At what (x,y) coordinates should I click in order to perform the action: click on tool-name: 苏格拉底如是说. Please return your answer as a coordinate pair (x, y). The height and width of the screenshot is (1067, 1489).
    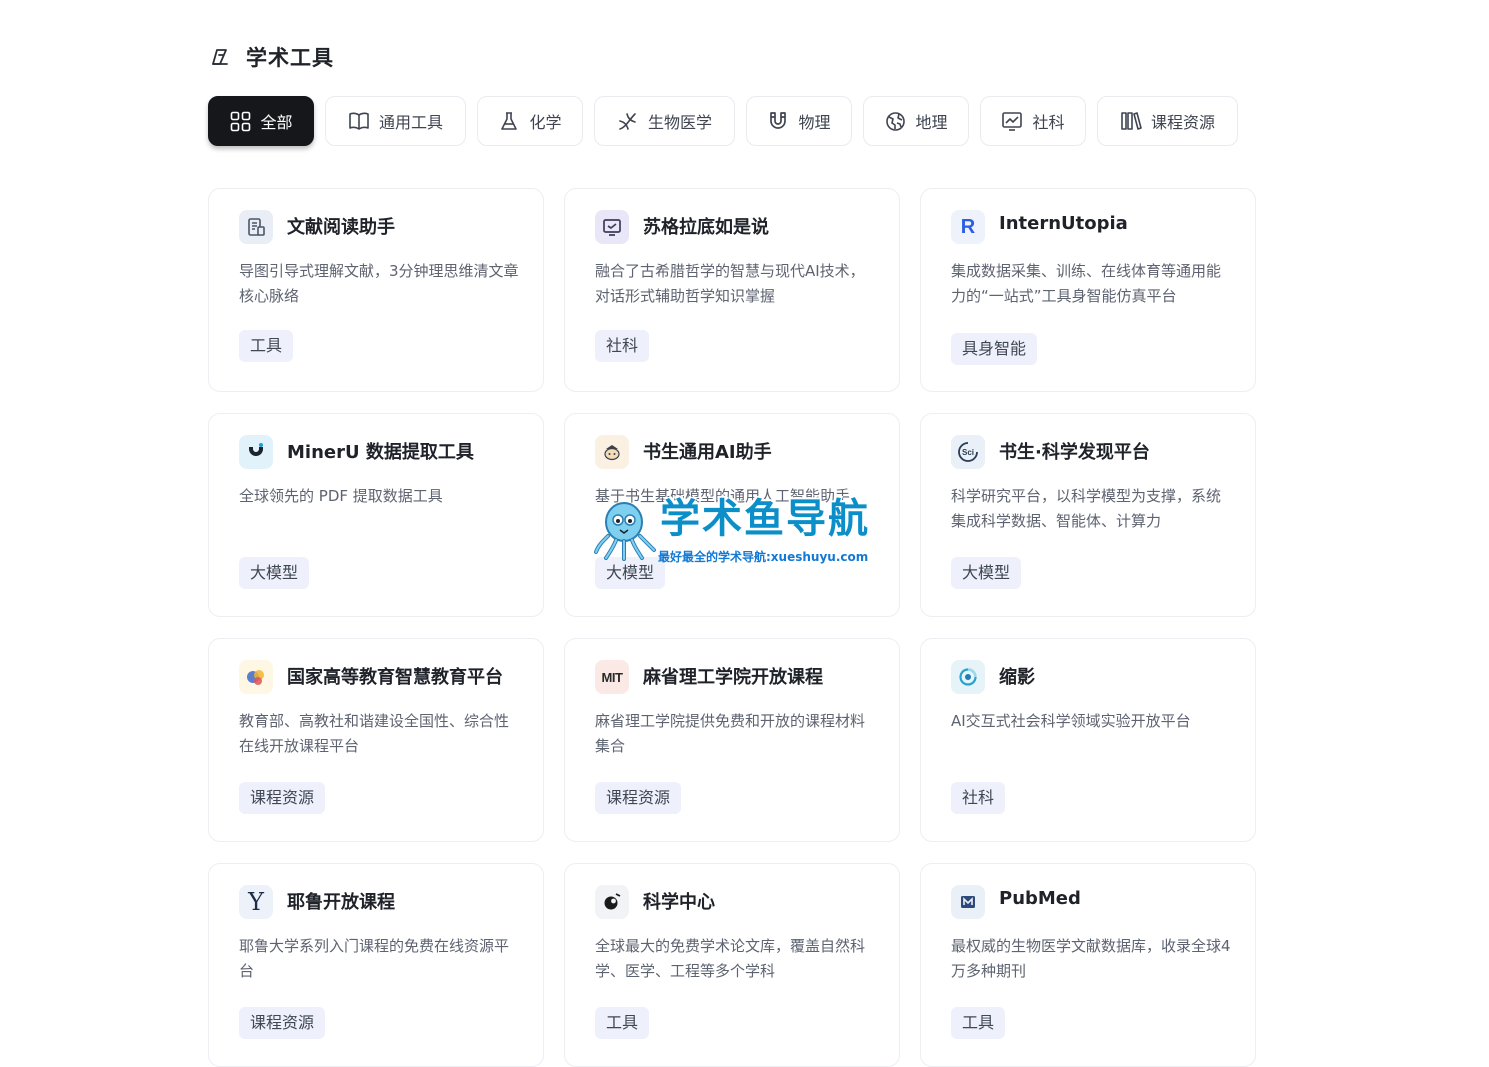
    Looking at the image, I should click on (706, 227).